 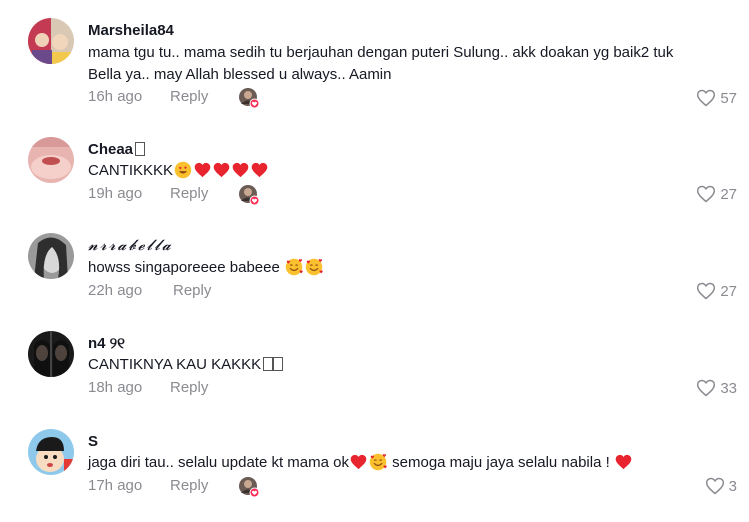 I want to click on like-button: 33, so click(x=716, y=388).